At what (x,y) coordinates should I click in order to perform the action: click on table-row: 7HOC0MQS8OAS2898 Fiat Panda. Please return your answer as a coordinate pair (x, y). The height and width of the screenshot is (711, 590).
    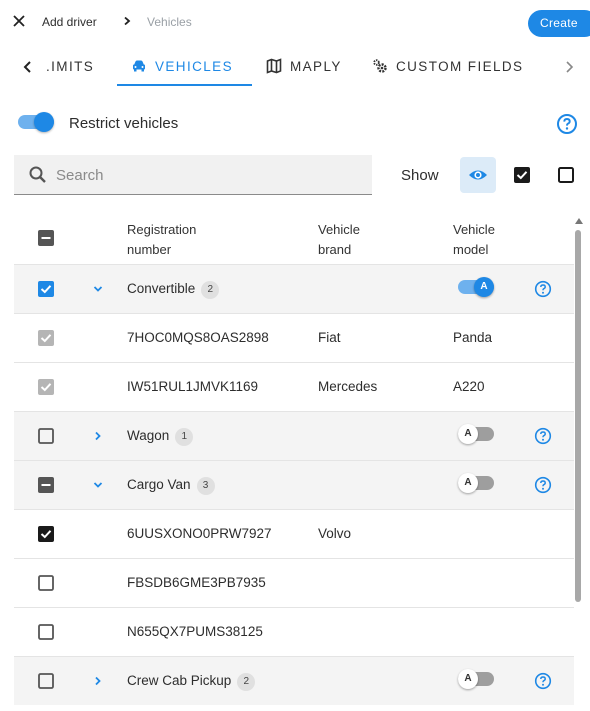
    Looking at the image, I should click on (294, 337).